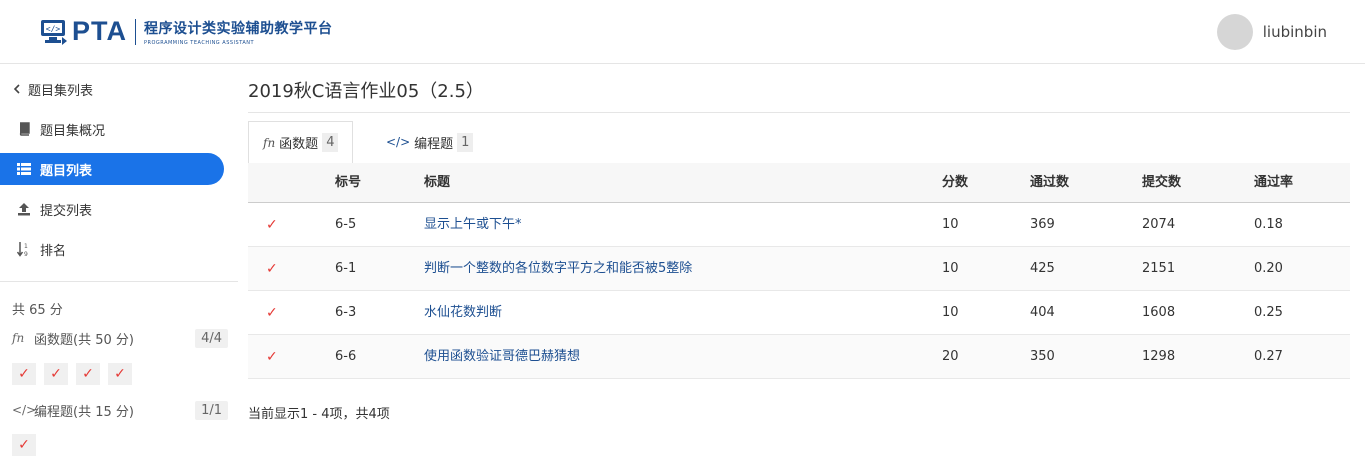  Describe the element at coordinates (502, 357) in the screenshot. I see `problem-title-link: 使用函数验证哥德巴赫猜想` at that location.